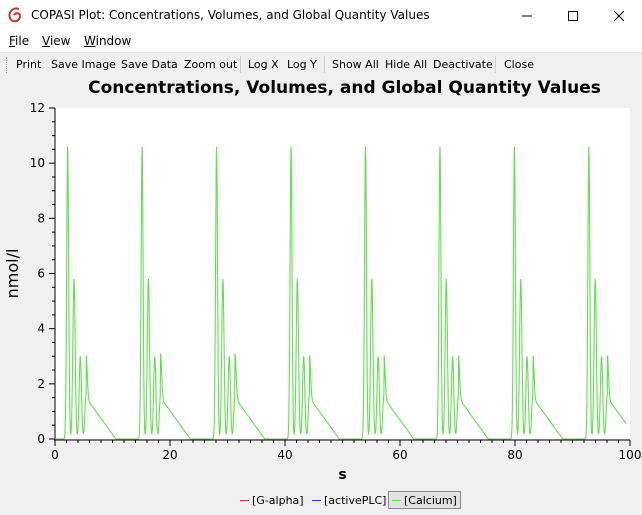 This screenshot has height=515, width=642. Describe the element at coordinates (90, 41) in the screenshot. I see `menu-window-mnemonic: W` at that location.